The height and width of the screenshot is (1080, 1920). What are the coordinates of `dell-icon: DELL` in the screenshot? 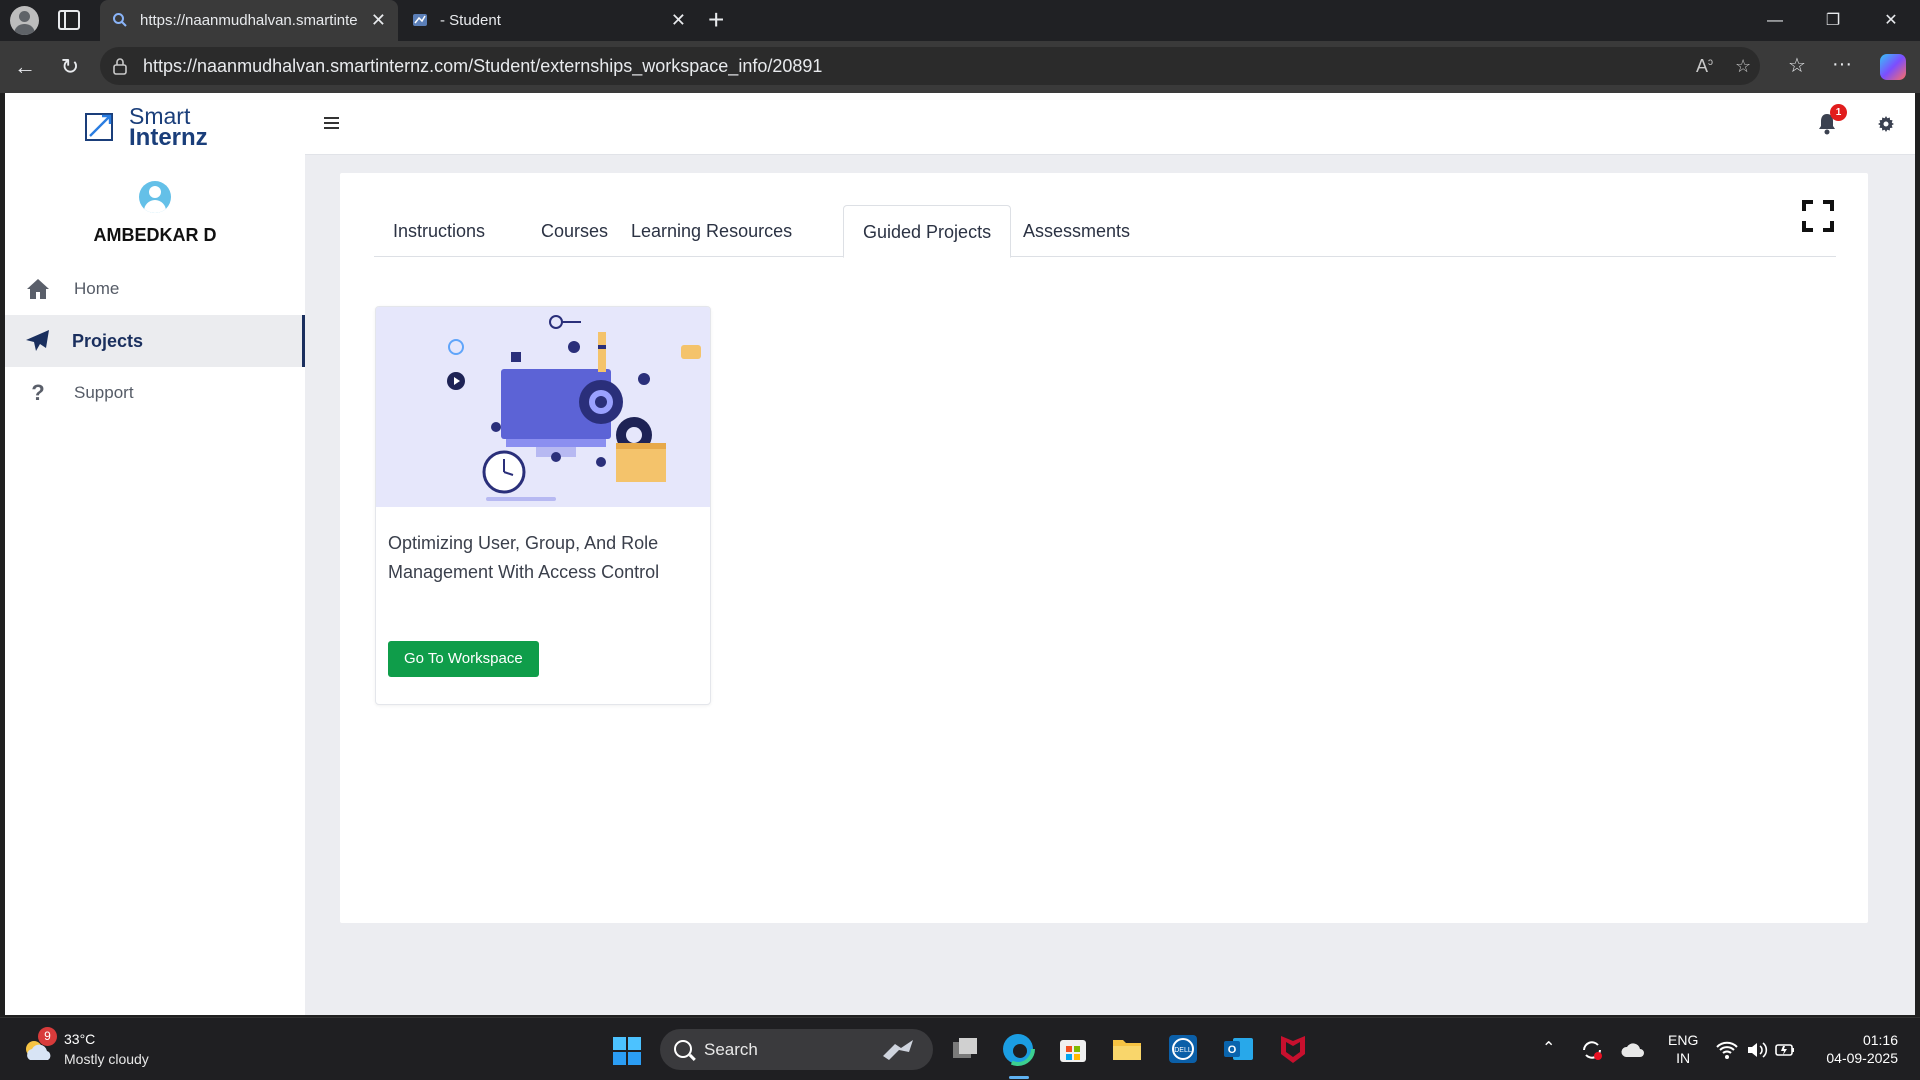 It's located at (1183, 1049).